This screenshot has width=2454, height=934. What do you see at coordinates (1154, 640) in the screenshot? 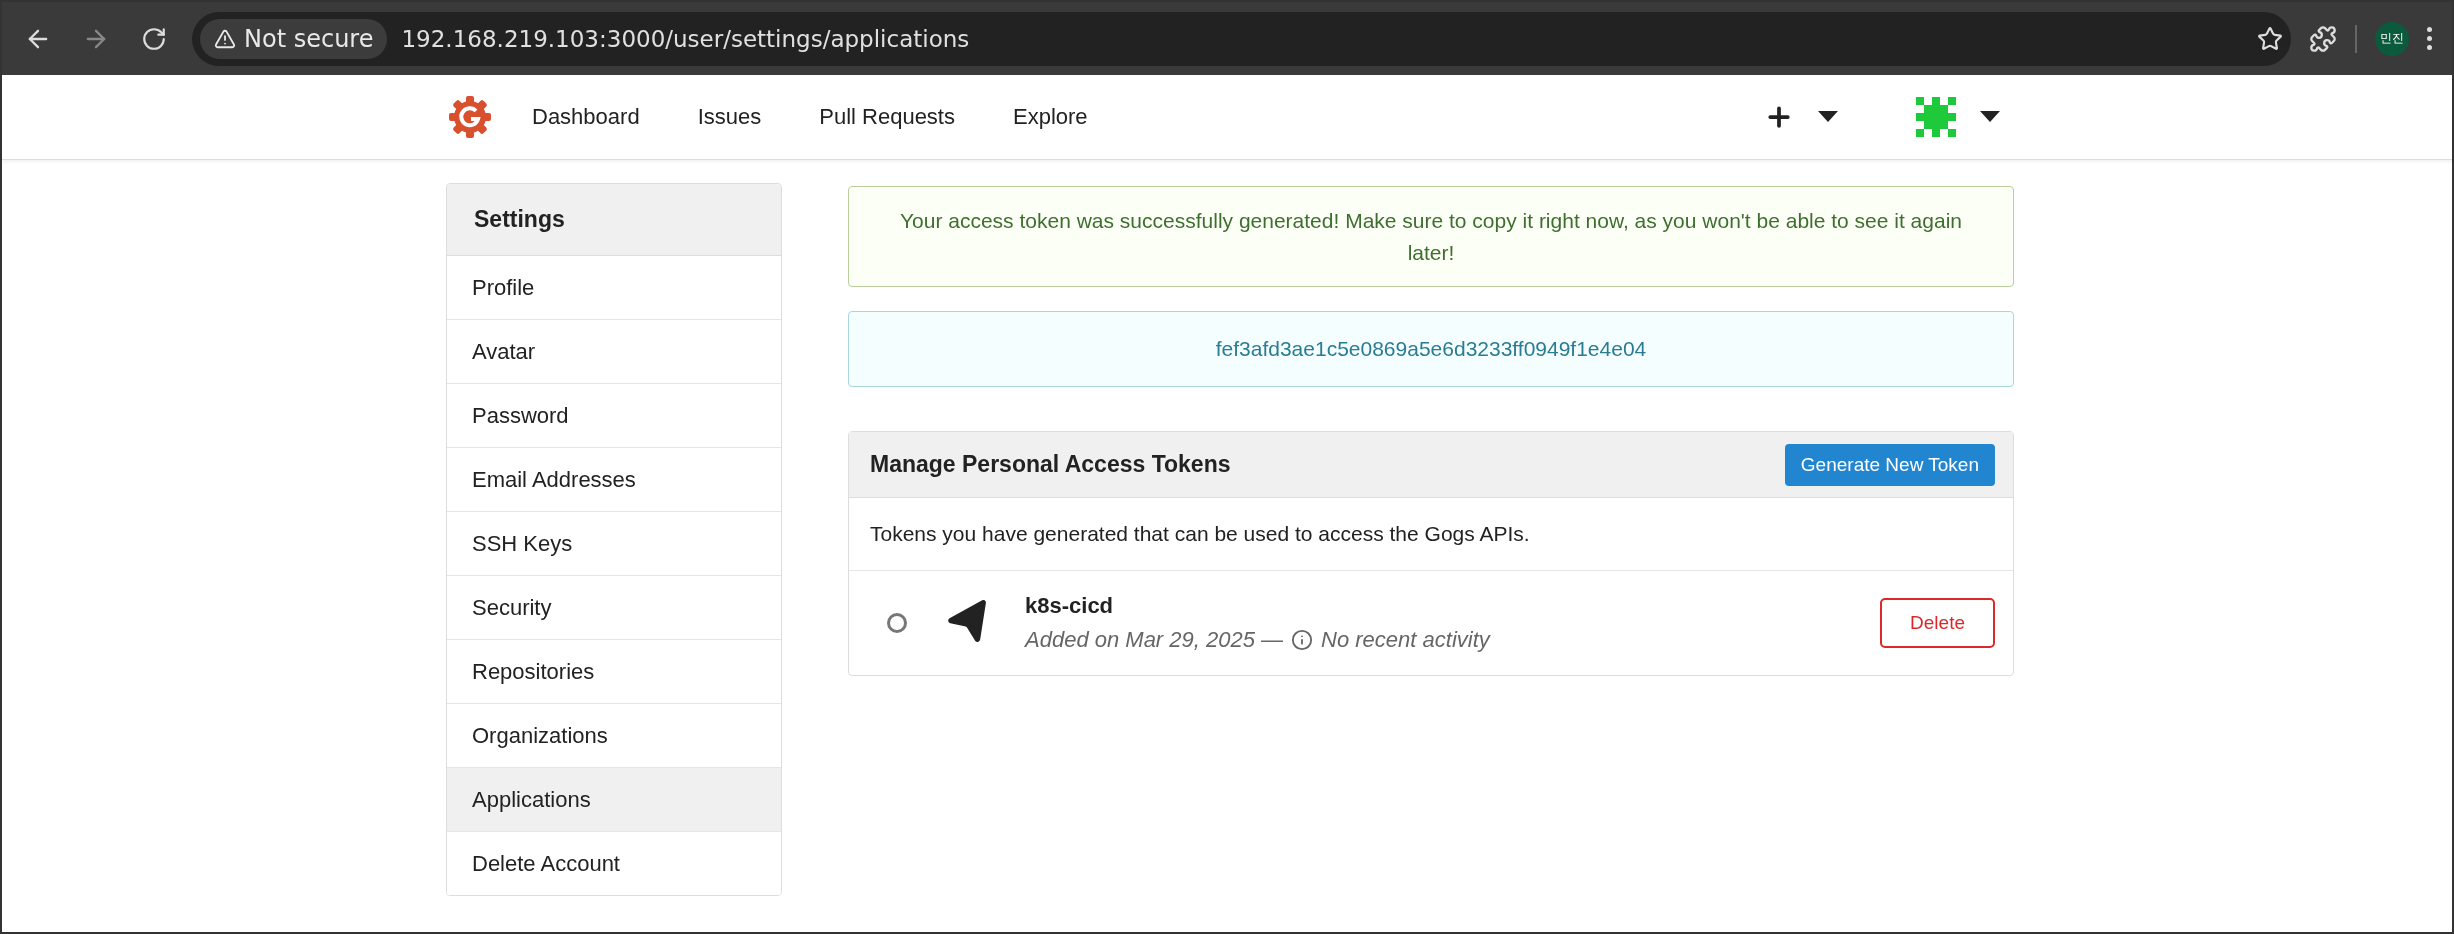
I see `token-added-date: Added on Mar 29, 2025 —` at bounding box center [1154, 640].